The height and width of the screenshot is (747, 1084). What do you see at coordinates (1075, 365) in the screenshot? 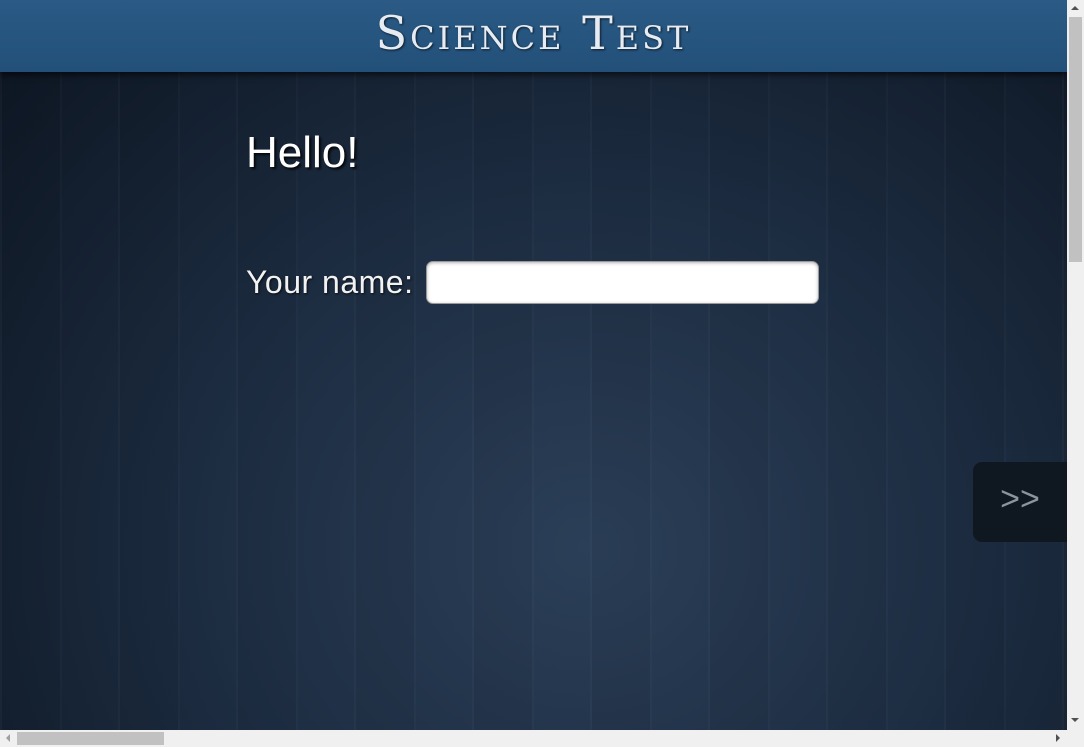
I see `vertical-scrollbar` at bounding box center [1075, 365].